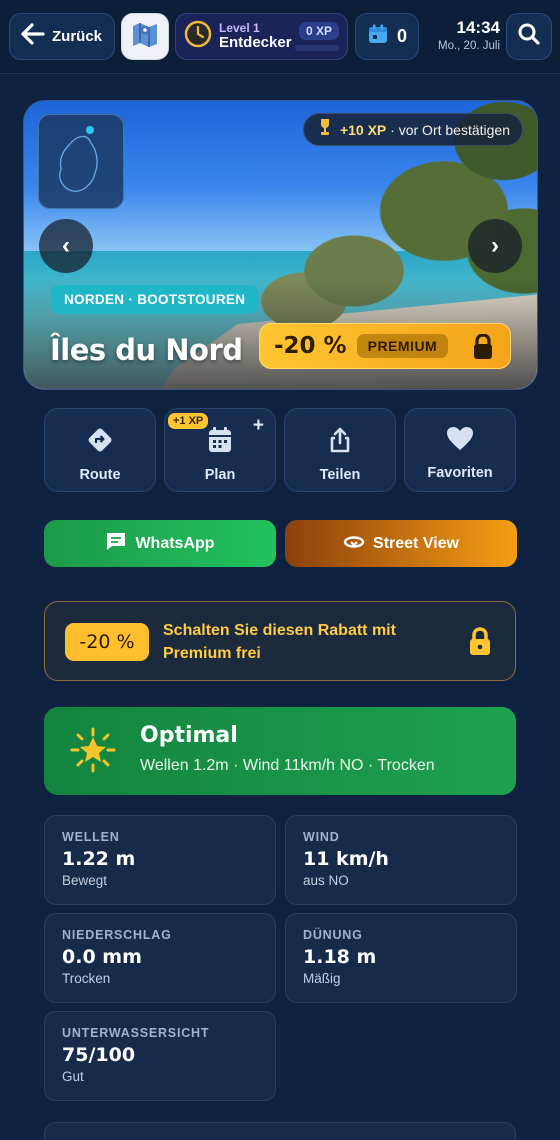 This screenshot has height=1140, width=560. I want to click on premium-discount-badge: -20 % PREMIUM, so click(385, 346).